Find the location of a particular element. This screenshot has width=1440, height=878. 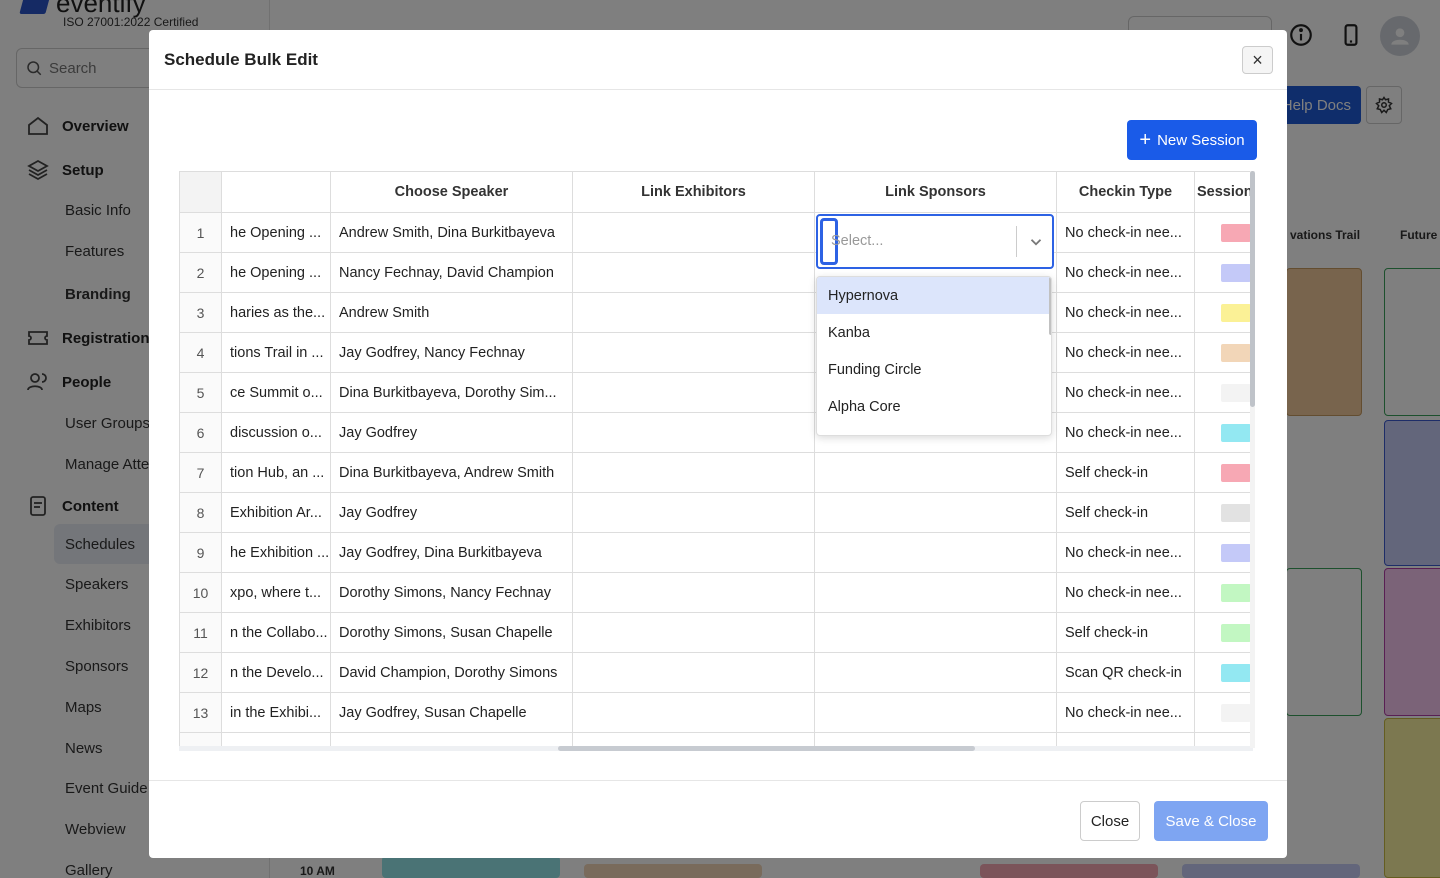

row-number: 13 is located at coordinates (200, 713).